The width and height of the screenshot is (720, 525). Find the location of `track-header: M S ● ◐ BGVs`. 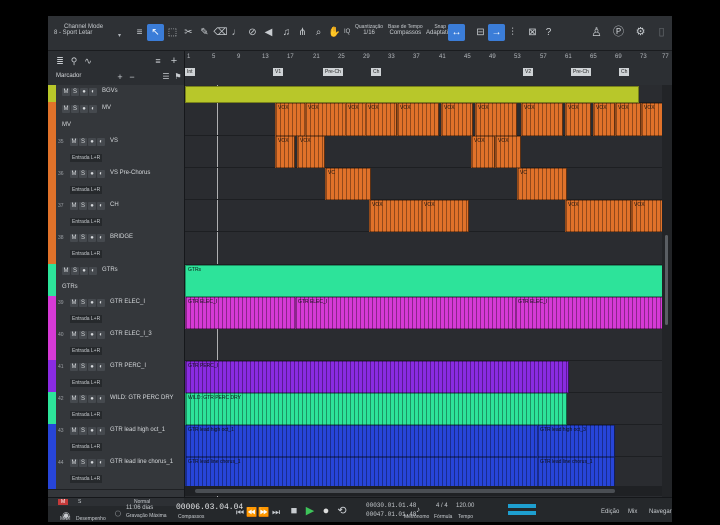

track-header: M S ● ◐ BGVs is located at coordinates (116, 94).